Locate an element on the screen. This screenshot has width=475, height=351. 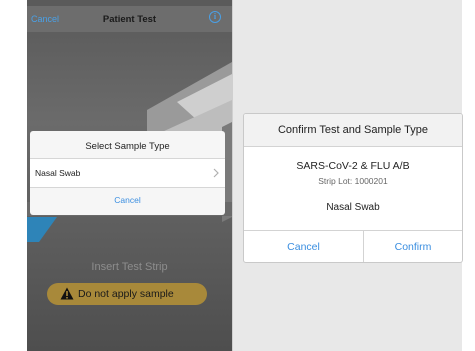
cancel-button: Cancel is located at coordinates (304, 246).